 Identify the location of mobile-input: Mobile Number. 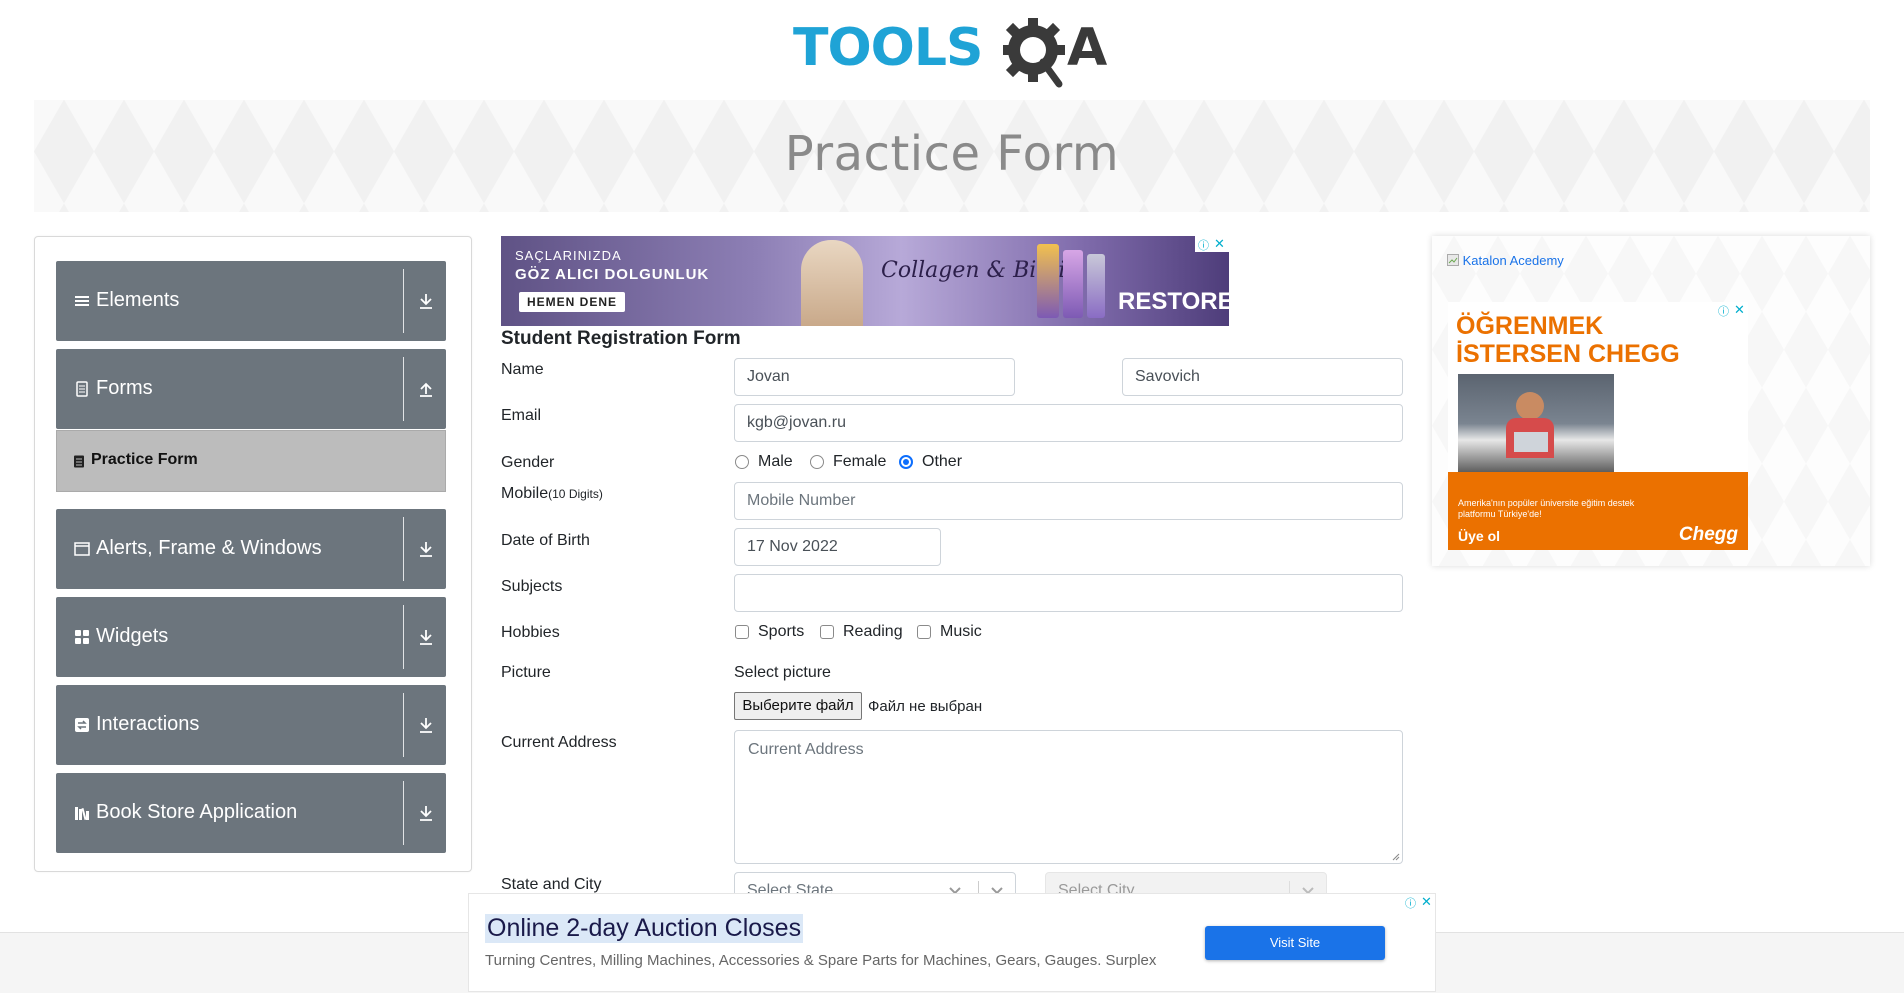
(1068, 501).